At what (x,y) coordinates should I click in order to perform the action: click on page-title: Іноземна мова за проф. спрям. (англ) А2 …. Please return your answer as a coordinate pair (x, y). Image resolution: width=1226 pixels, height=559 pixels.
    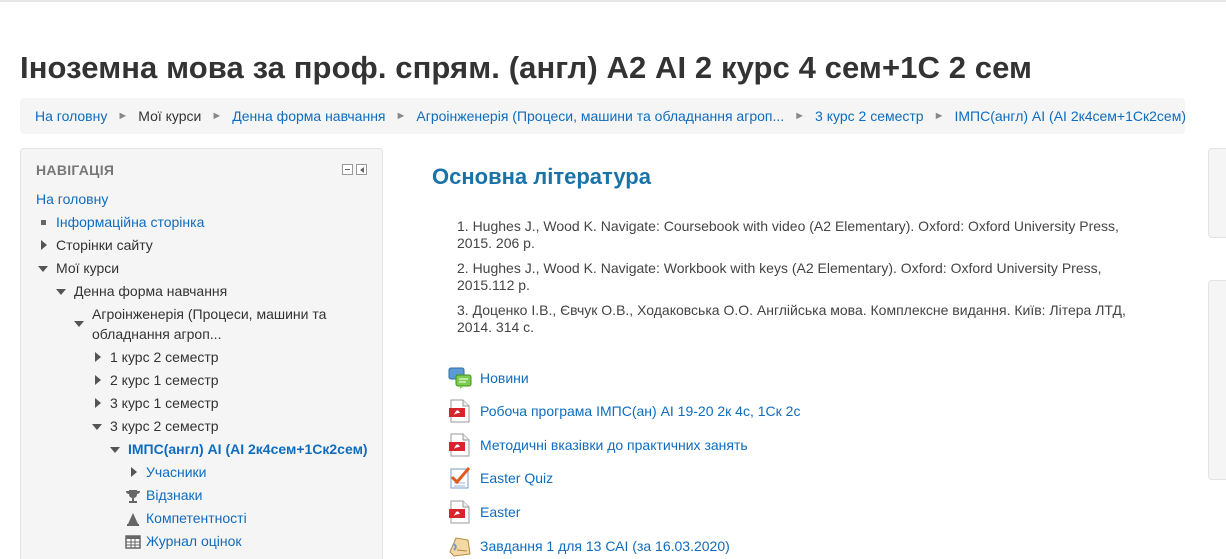
    Looking at the image, I should click on (526, 67).